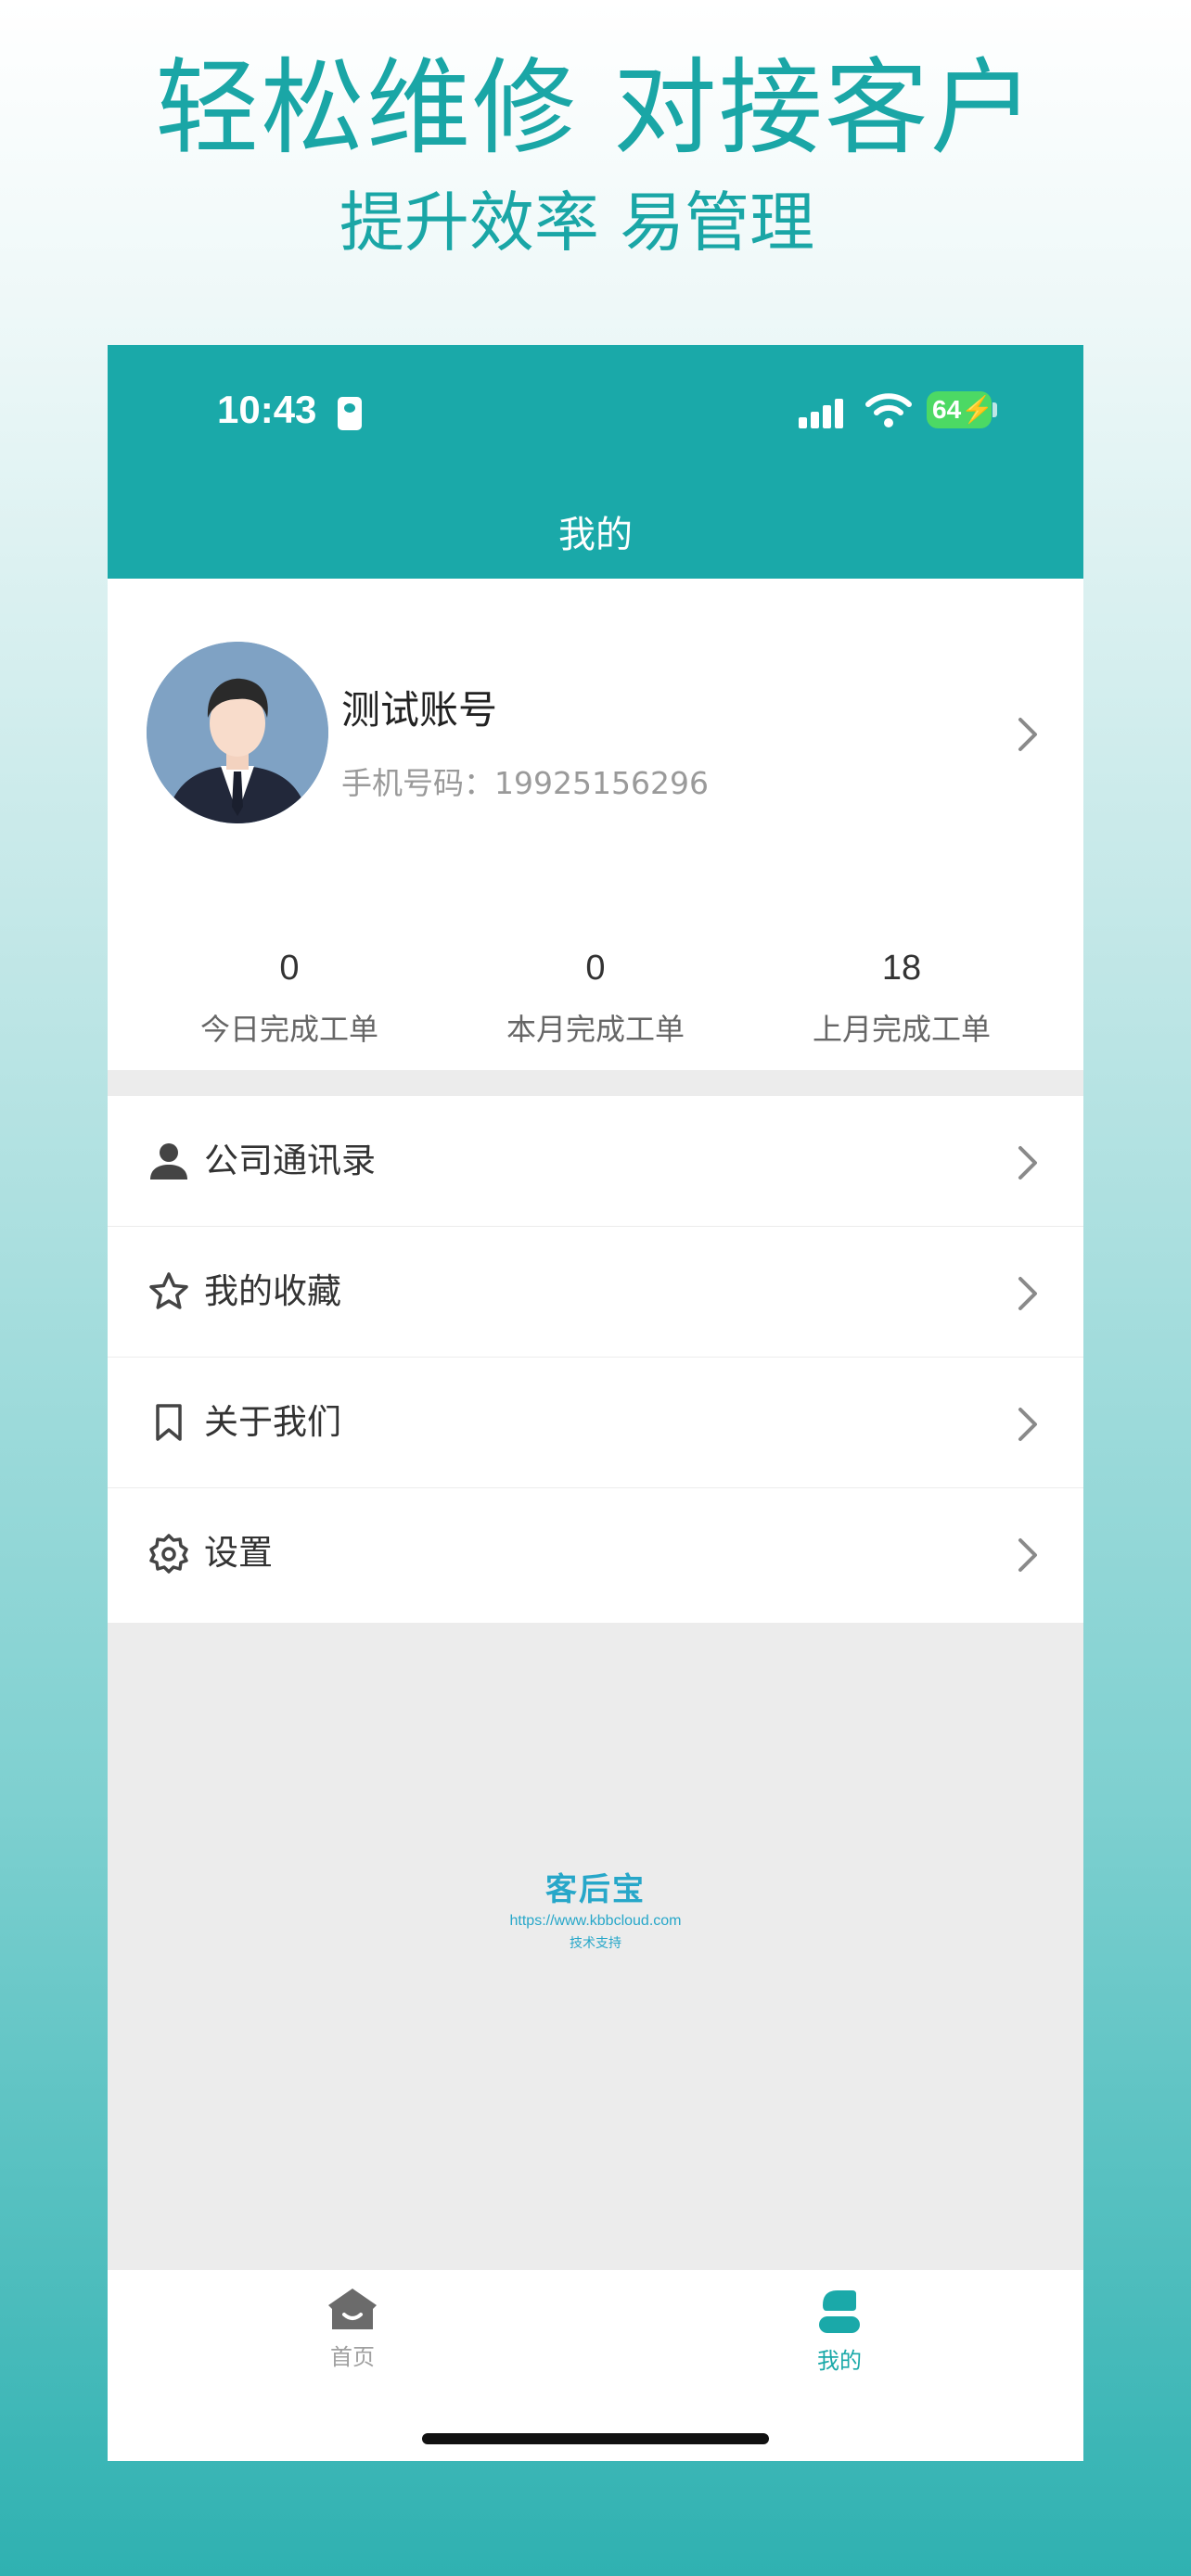 The height and width of the screenshot is (2576, 1191). I want to click on user-phone: 手机号码：19925156296, so click(525, 783).